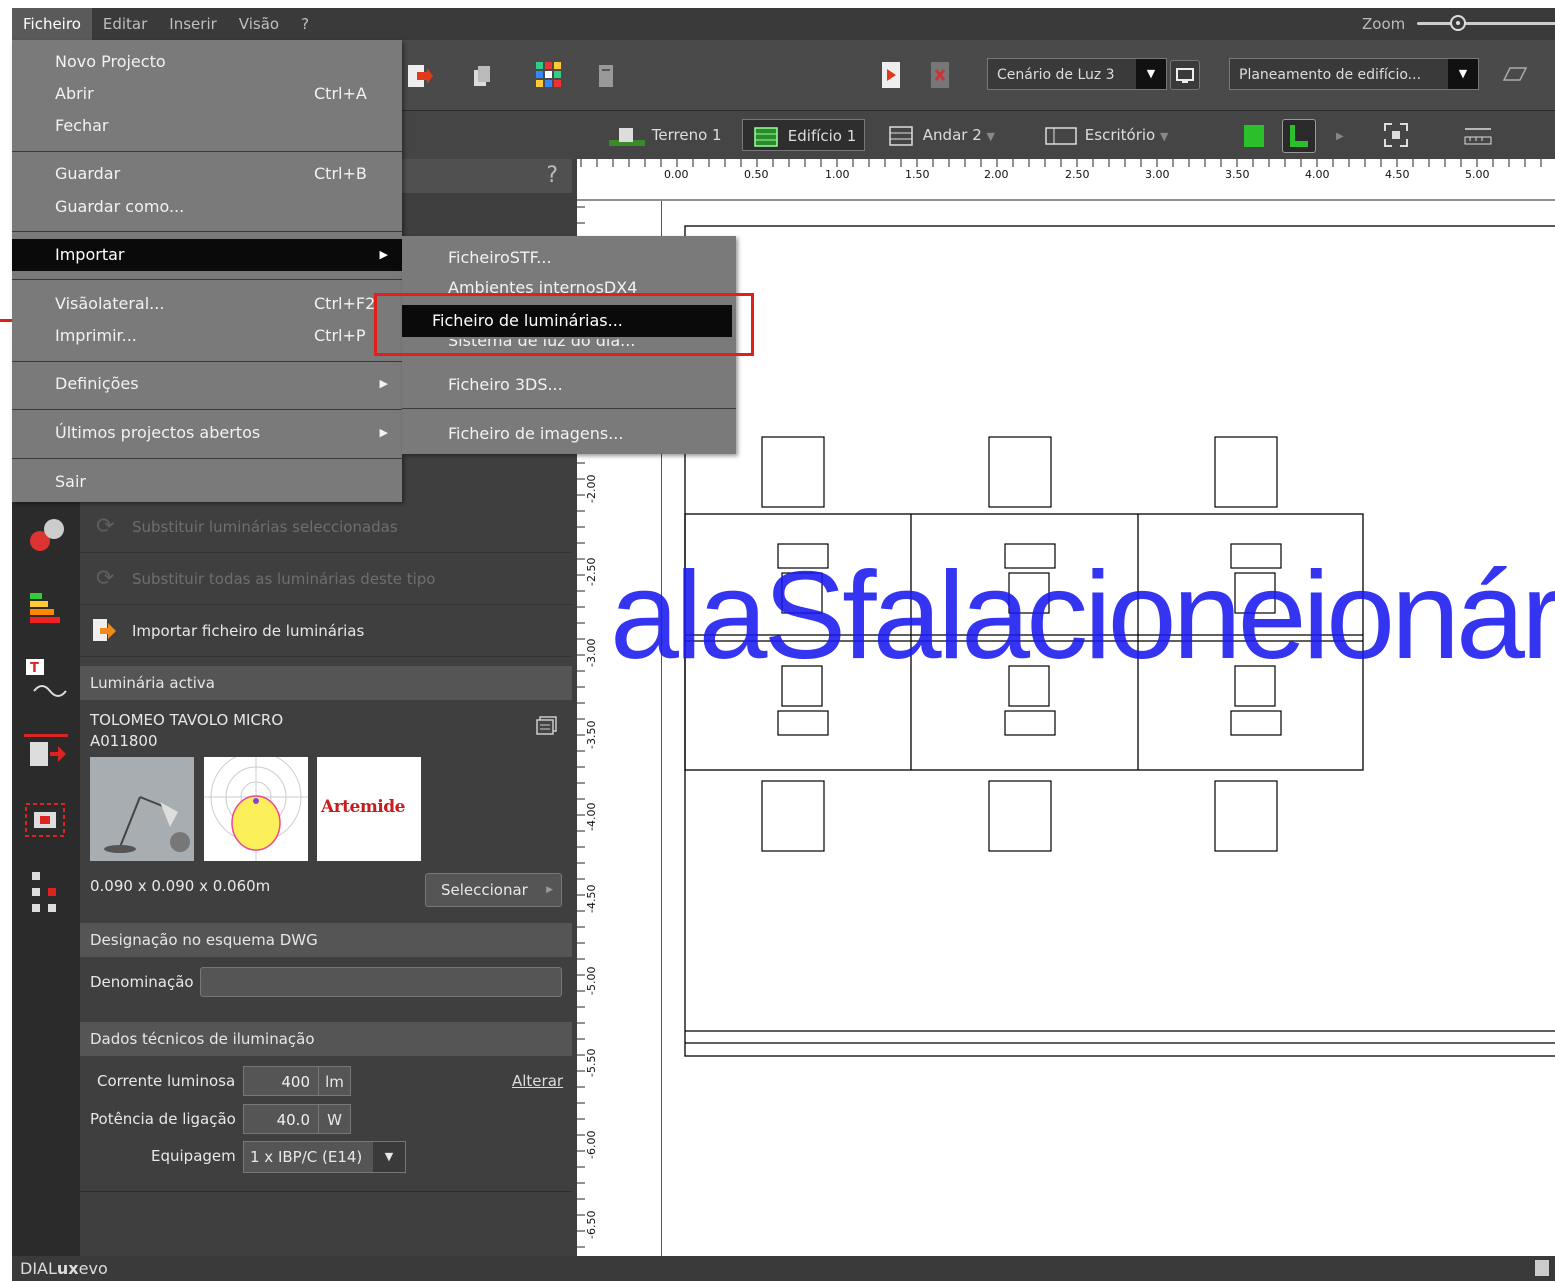 This screenshot has width=1555, height=1281. I want to click on measure-icon, so click(1477, 135).